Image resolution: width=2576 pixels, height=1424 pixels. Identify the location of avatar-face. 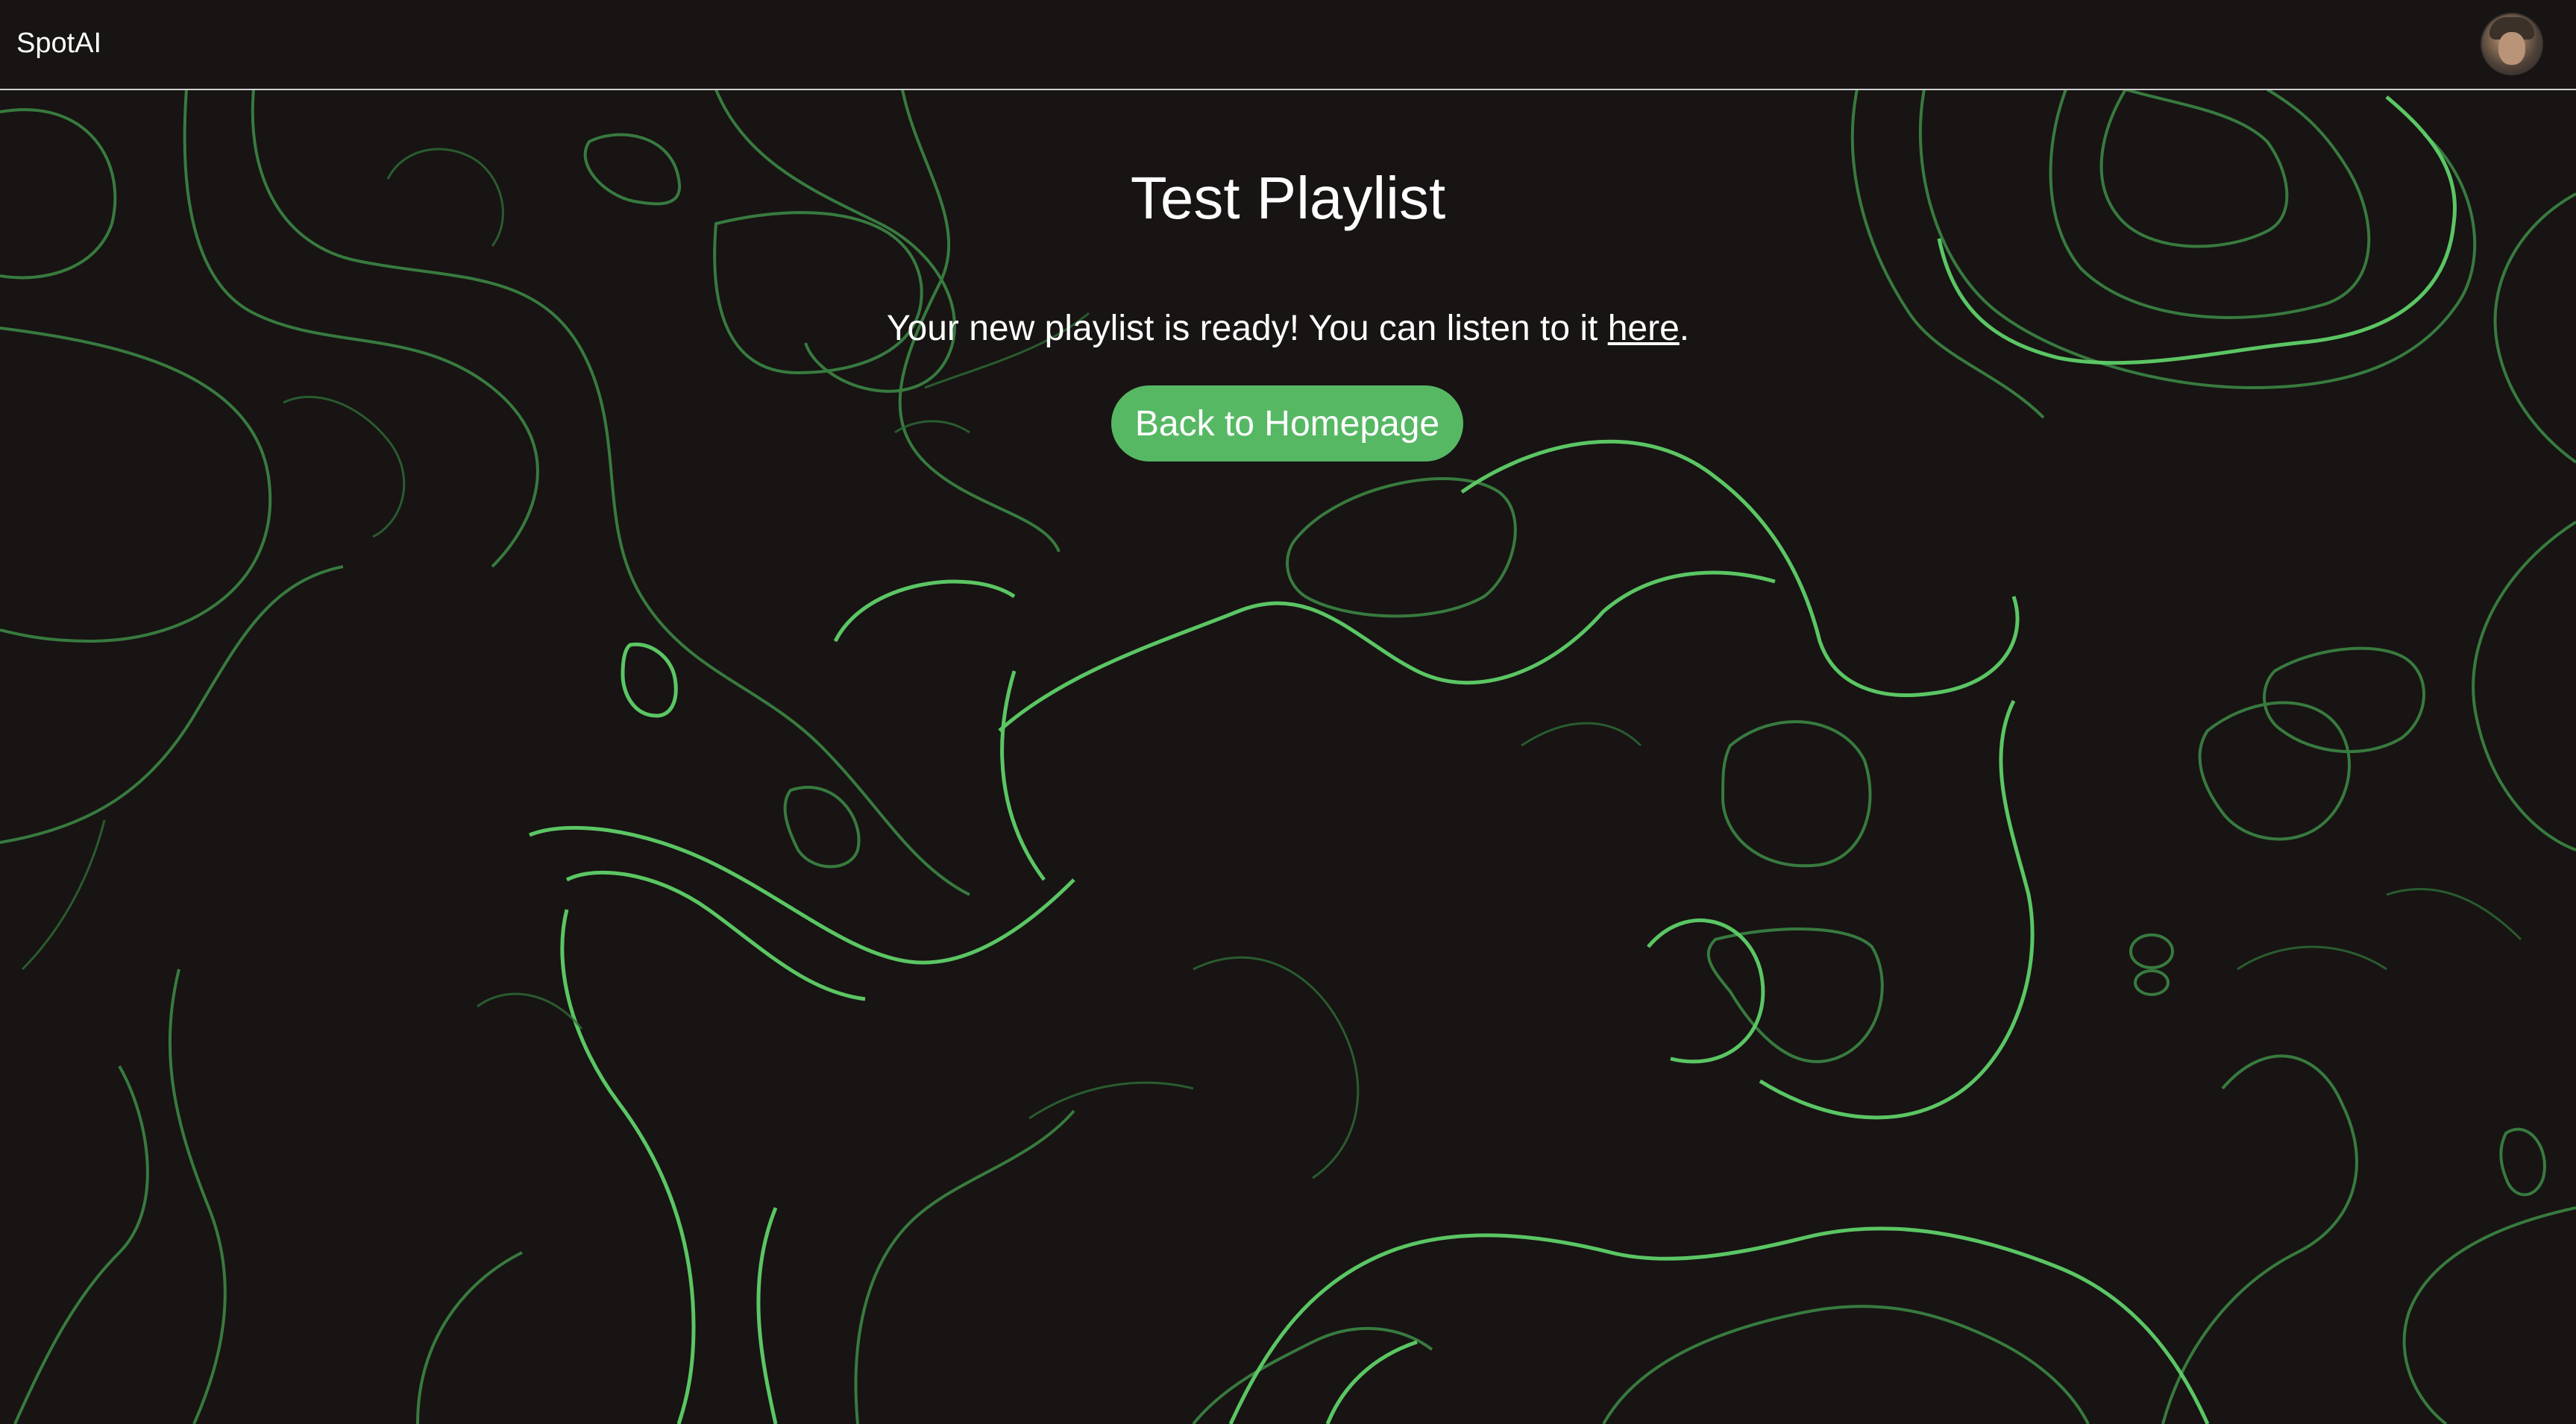
(2512, 48).